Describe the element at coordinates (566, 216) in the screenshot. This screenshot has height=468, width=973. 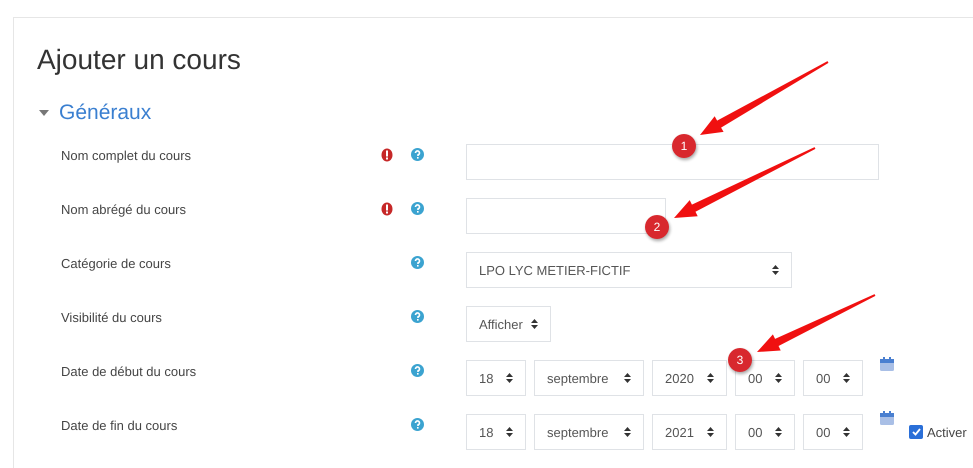
I see `text-field` at that location.